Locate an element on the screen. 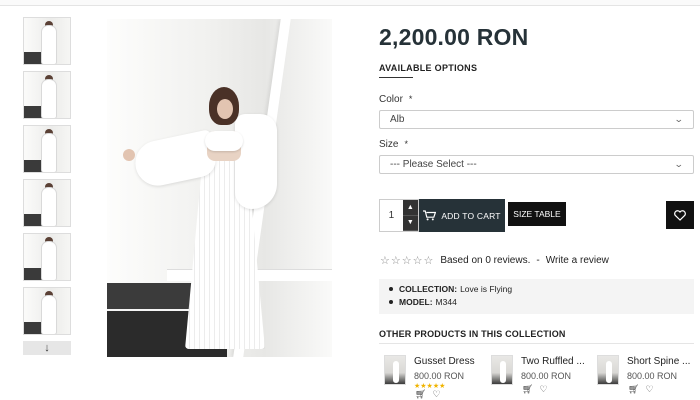 The height and width of the screenshot is (400, 700). collection-product-card: Two Ruffled ... 800.00 RON 🛒︎ ♡ is located at coordinates (538, 376).